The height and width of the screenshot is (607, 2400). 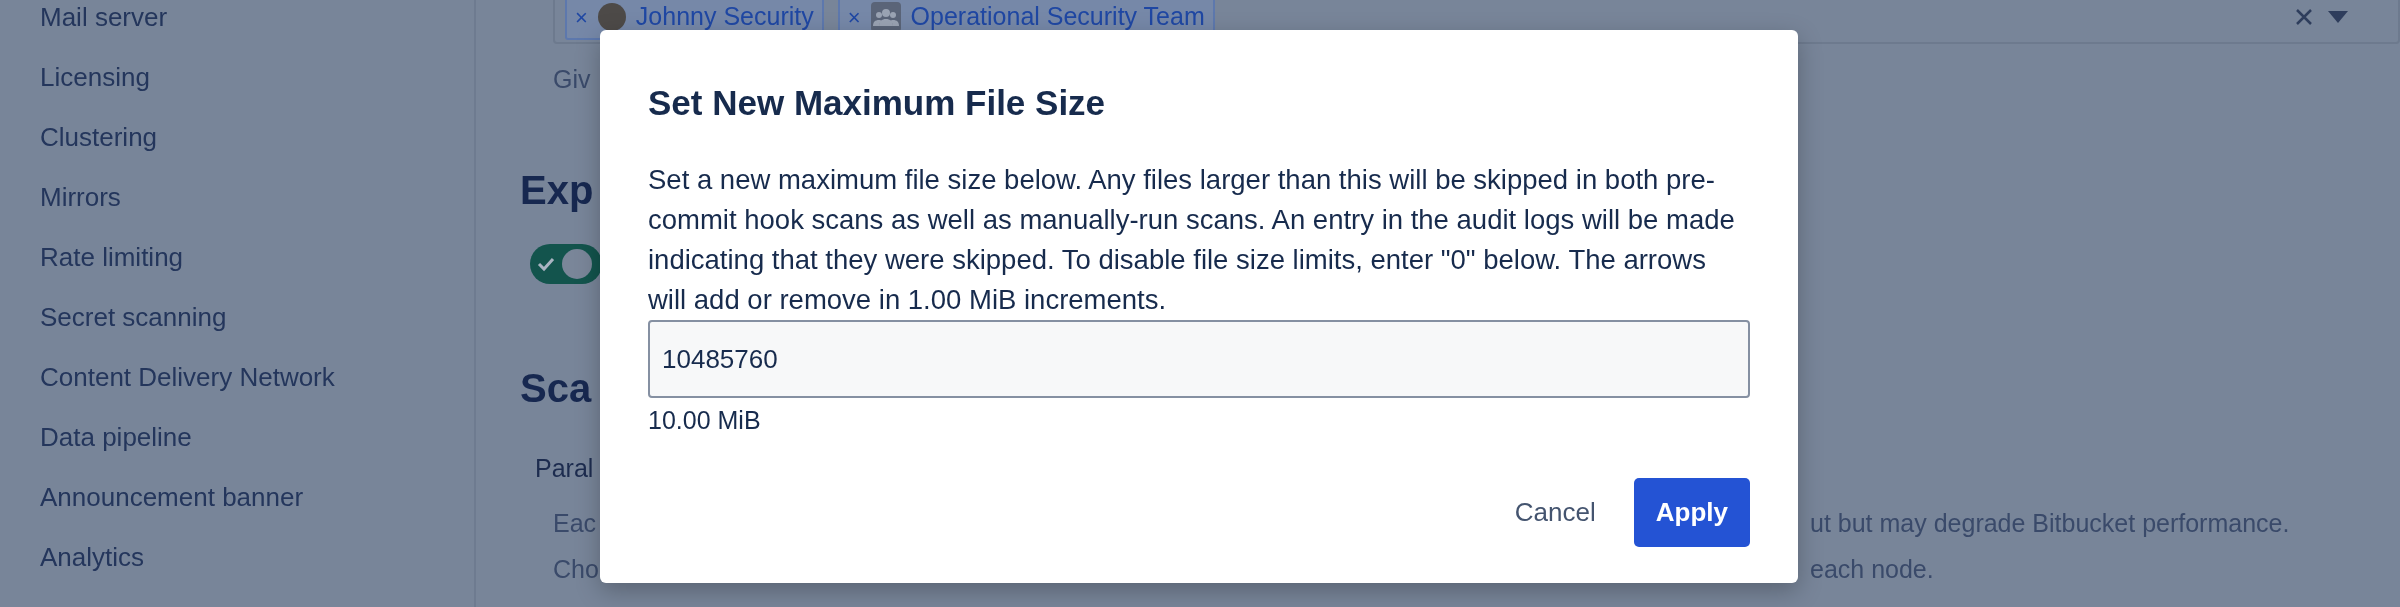 What do you see at coordinates (2050, 523) in the screenshot?
I see `description-text: ut but may degrade Bitbucket performance.` at bounding box center [2050, 523].